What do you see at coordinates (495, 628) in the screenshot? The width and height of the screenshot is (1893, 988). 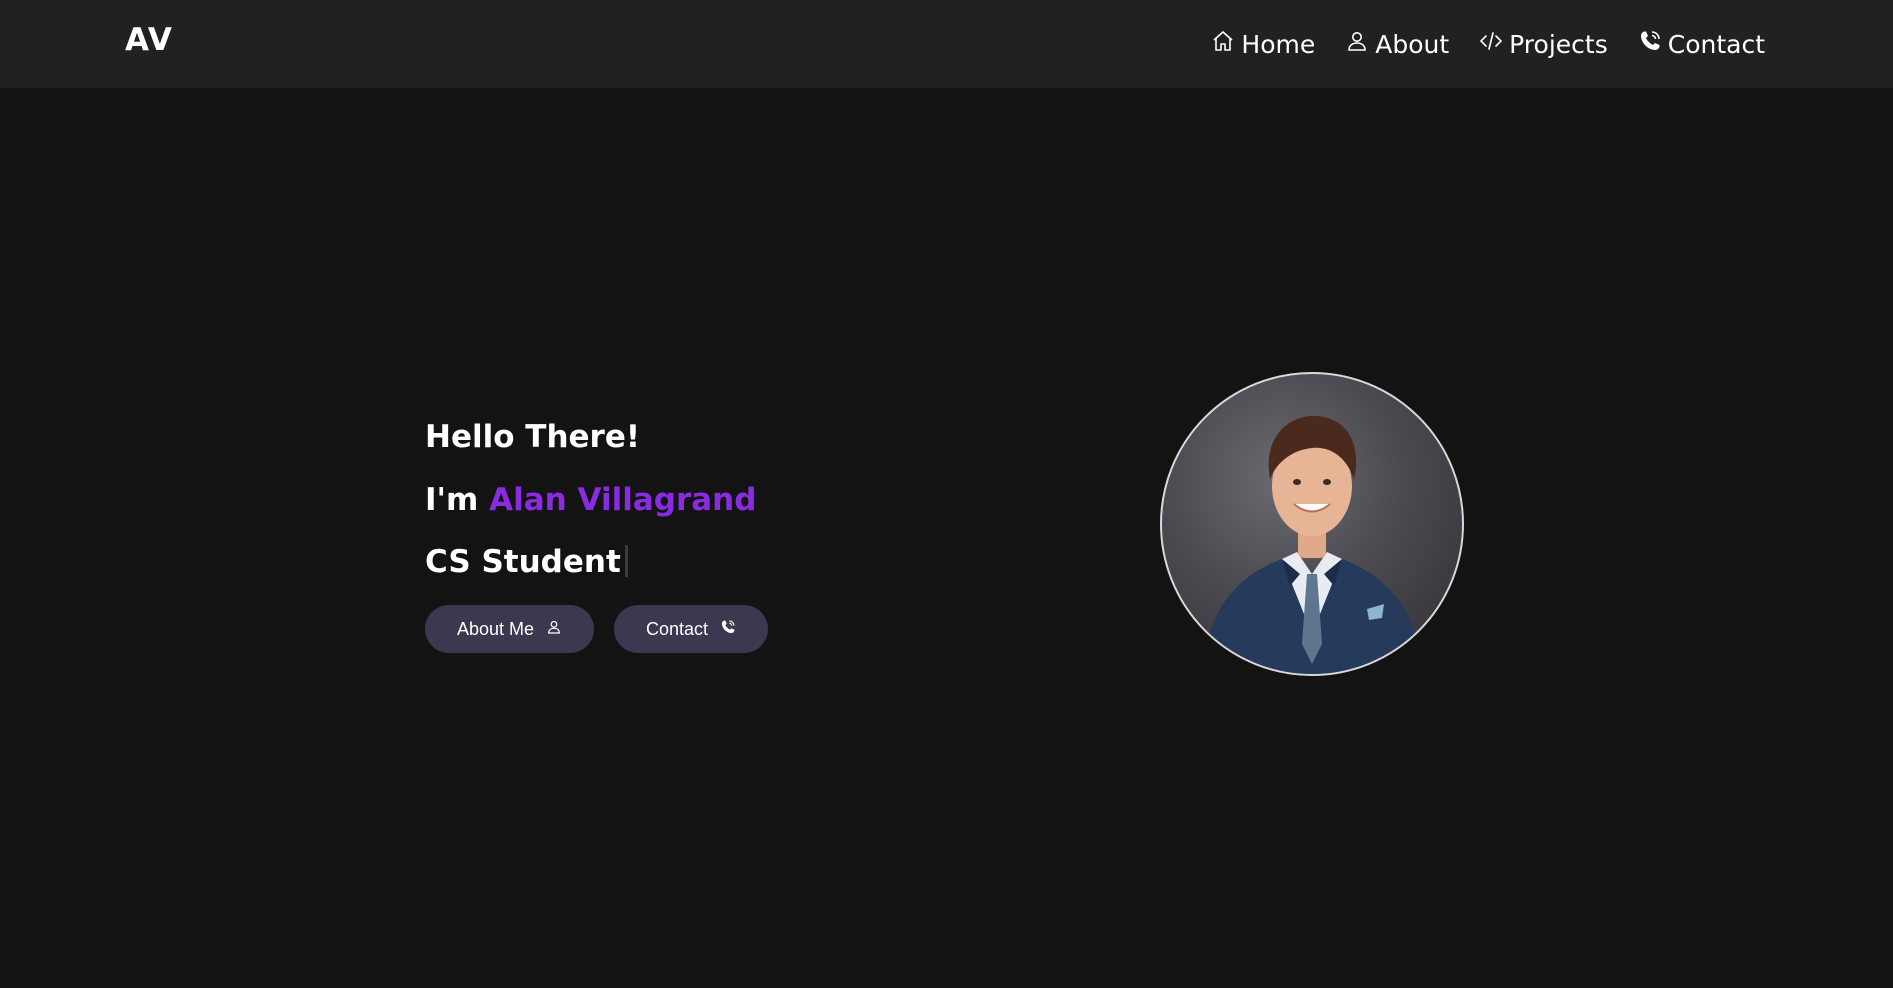 I see `about-me-label: About Me` at bounding box center [495, 628].